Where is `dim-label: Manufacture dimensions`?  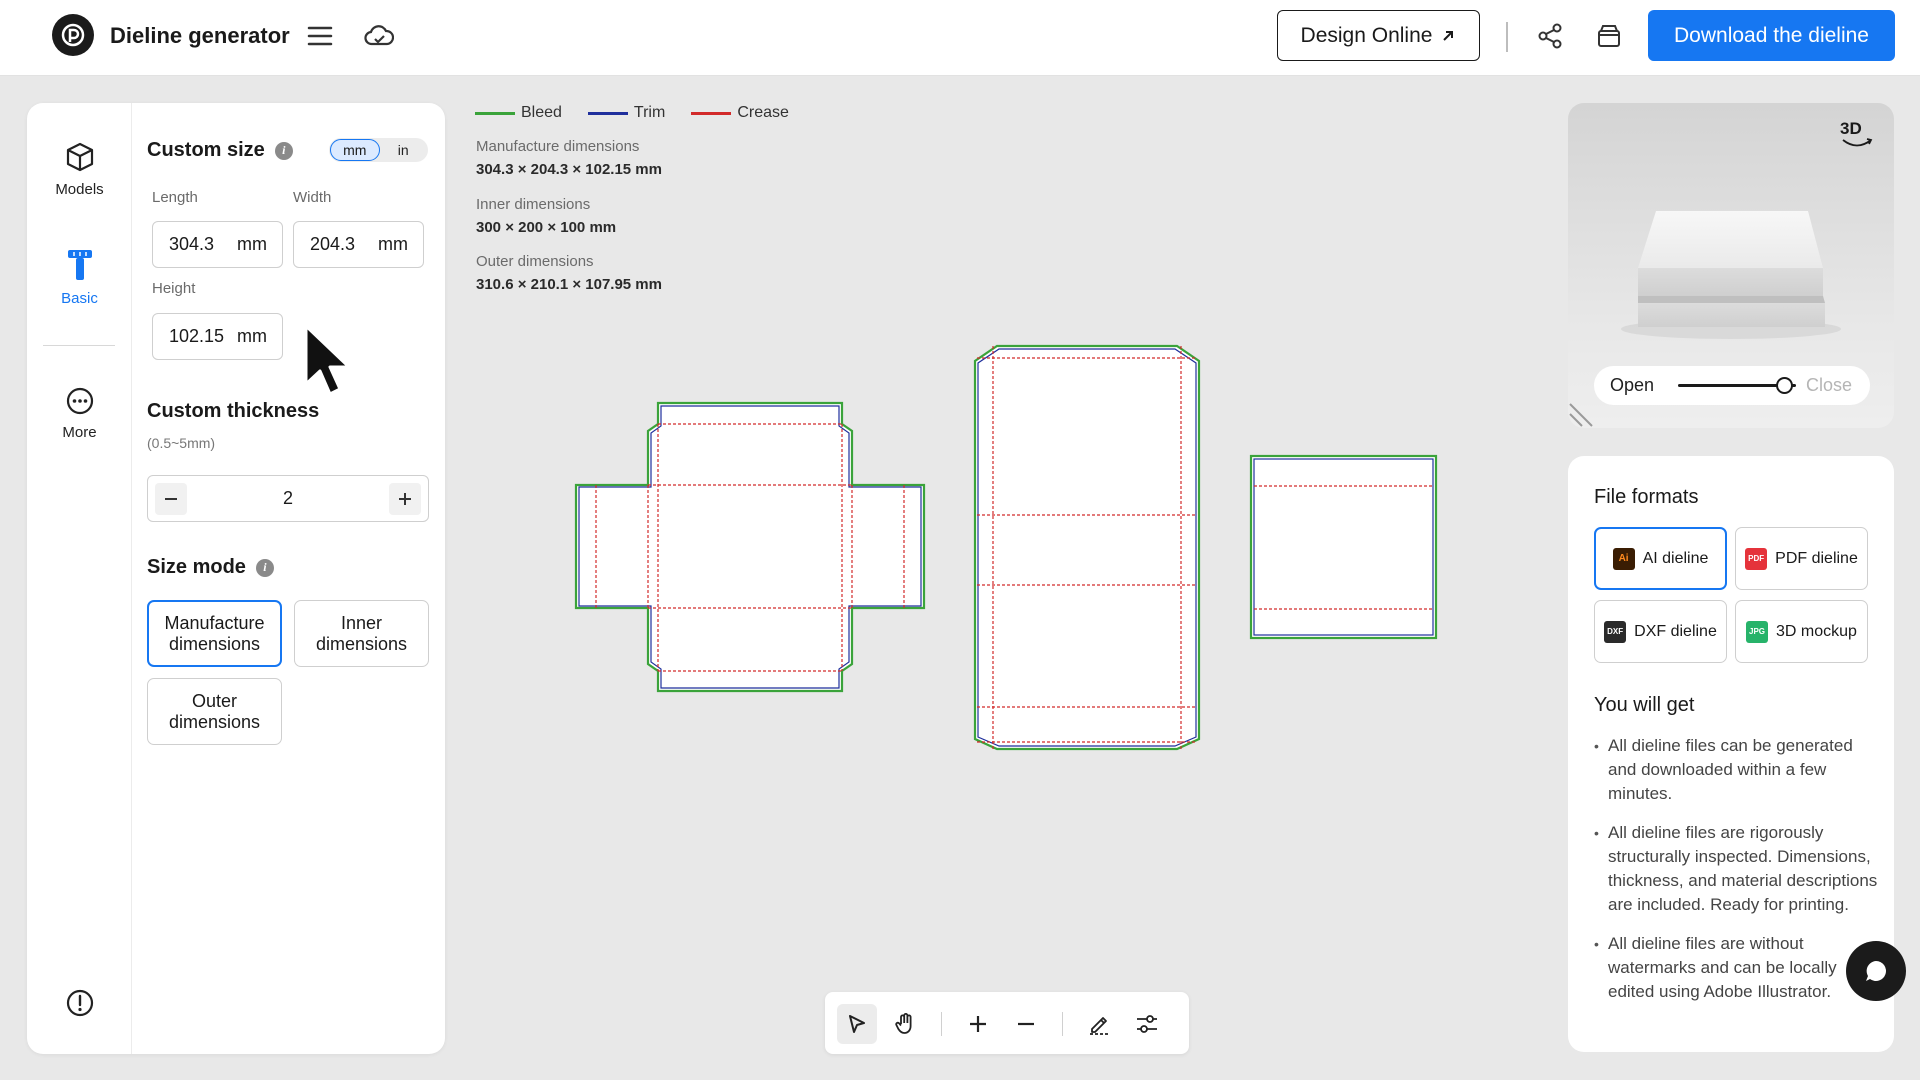
dim-label: Manufacture dimensions is located at coordinates (558, 146).